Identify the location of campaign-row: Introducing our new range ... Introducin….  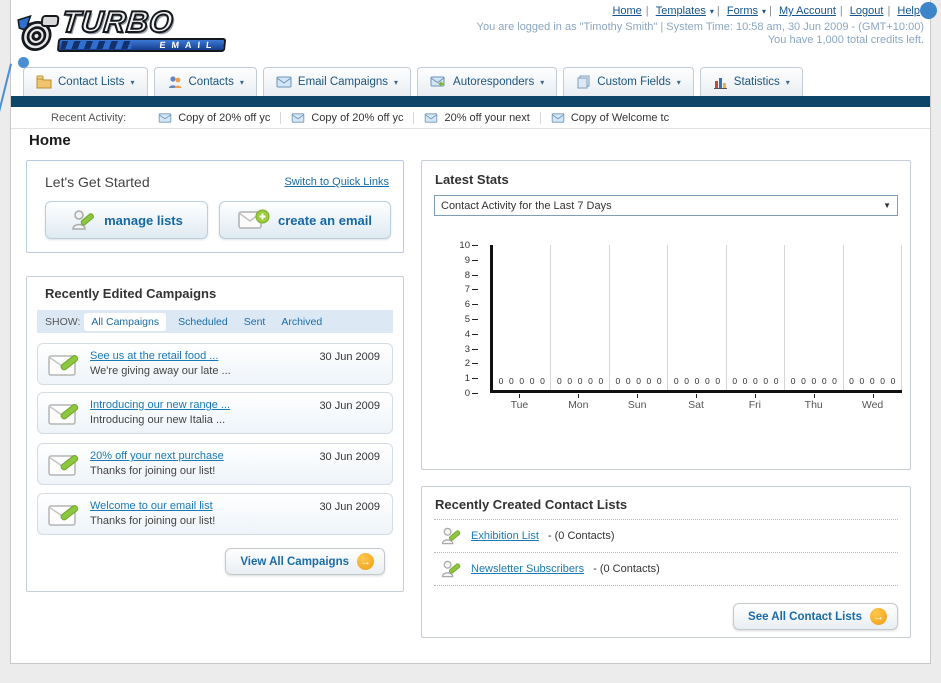
(215, 413).